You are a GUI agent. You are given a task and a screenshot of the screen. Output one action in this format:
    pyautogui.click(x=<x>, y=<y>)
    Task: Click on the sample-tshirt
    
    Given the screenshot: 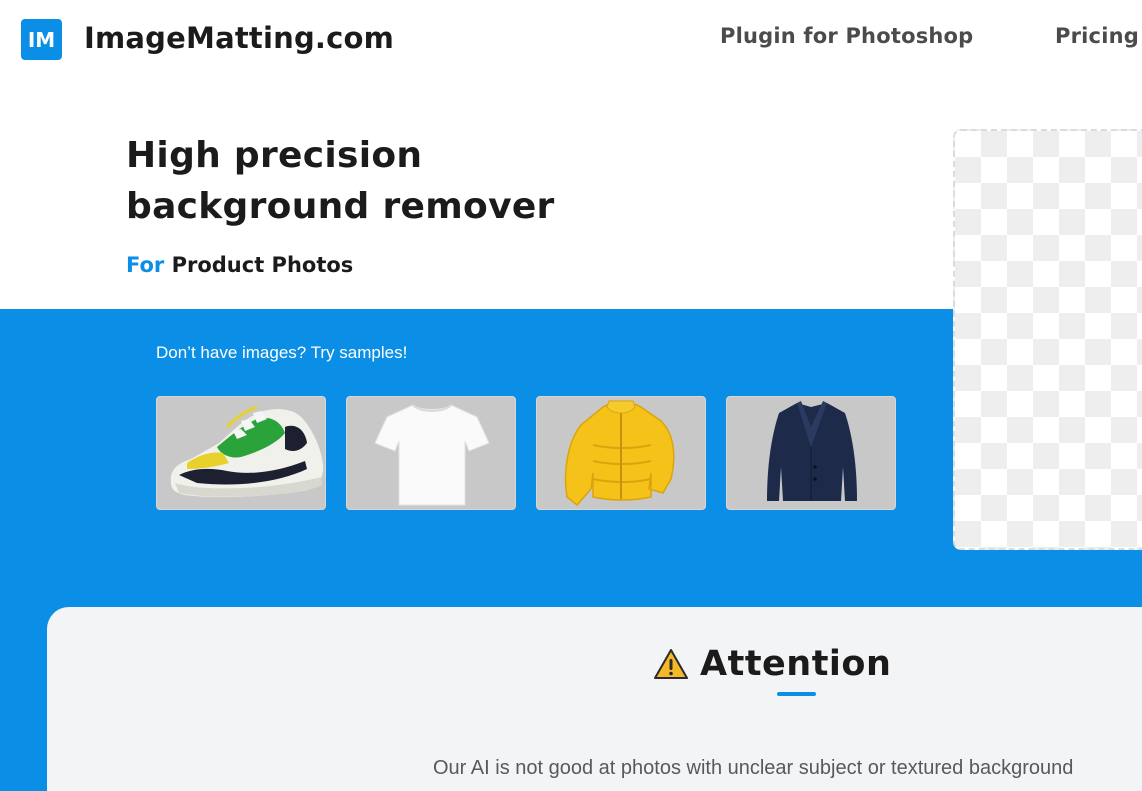 What is the action you would take?
    pyautogui.click(x=431, y=453)
    